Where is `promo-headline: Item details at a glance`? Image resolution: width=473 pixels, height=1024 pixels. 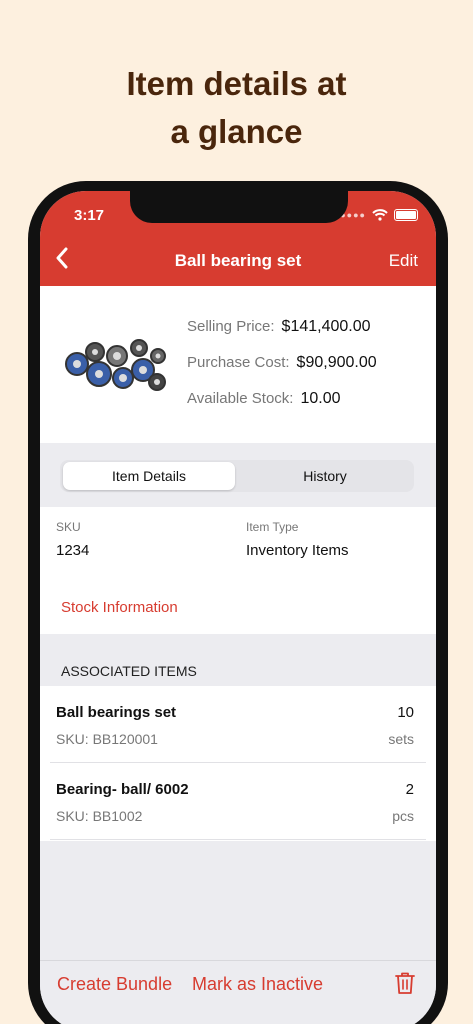 promo-headline: Item details at a glance is located at coordinates (236, 108).